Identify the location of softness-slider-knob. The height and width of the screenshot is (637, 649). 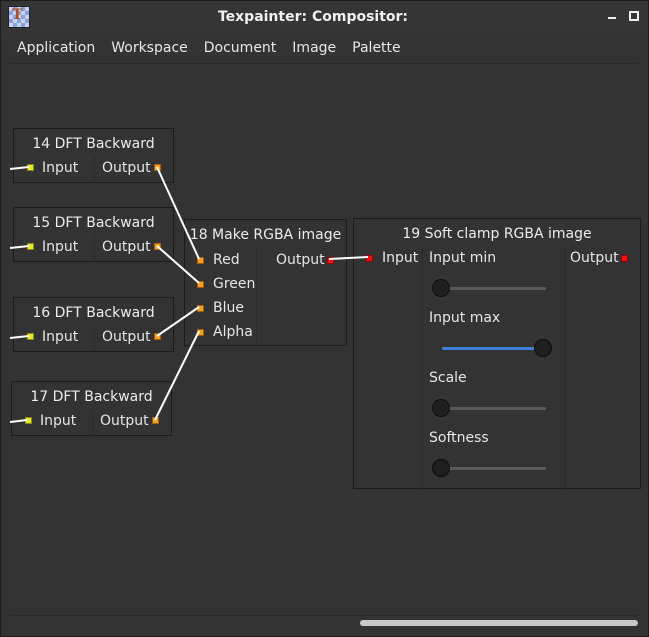
(441, 468).